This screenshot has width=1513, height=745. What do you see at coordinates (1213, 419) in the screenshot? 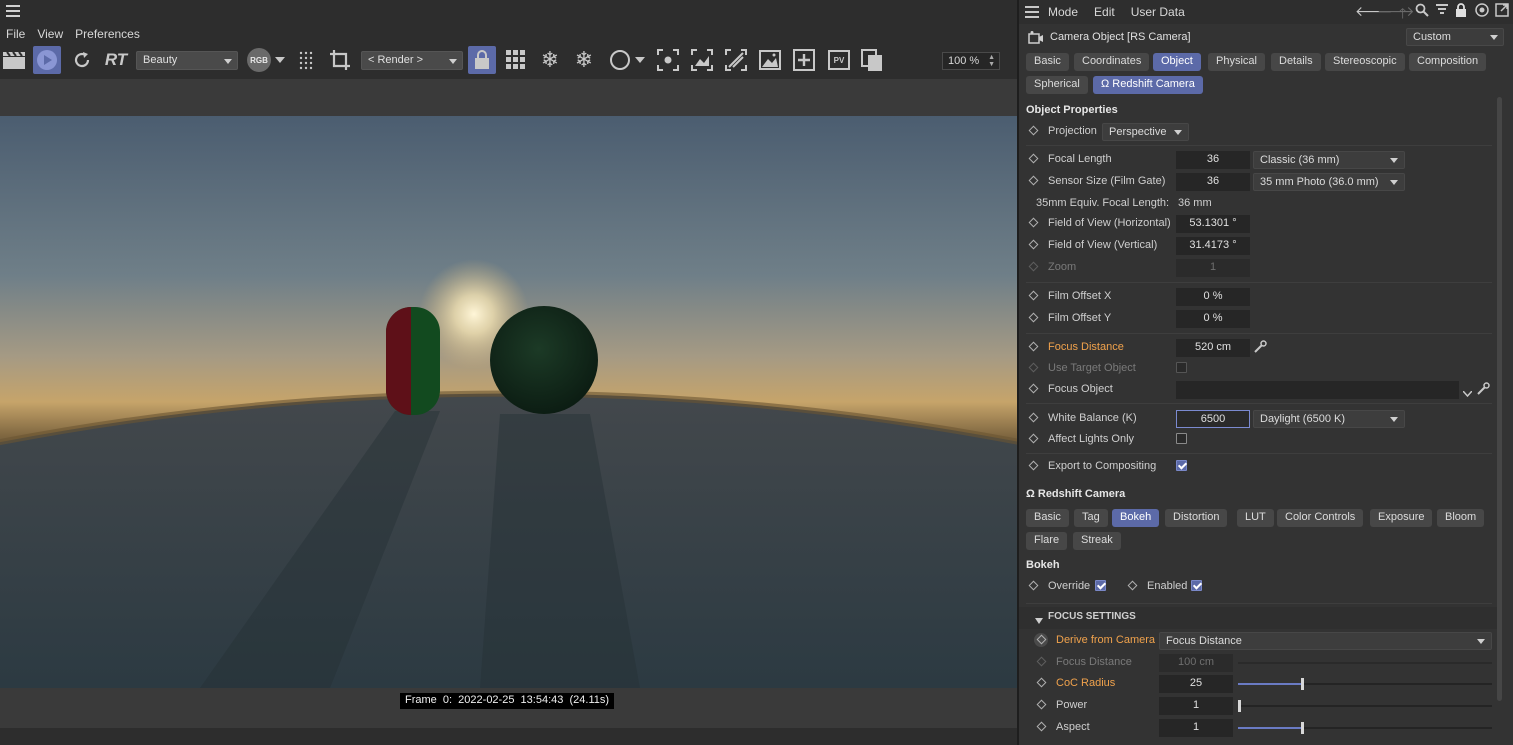
I see `white-balance-field: 6500` at bounding box center [1213, 419].